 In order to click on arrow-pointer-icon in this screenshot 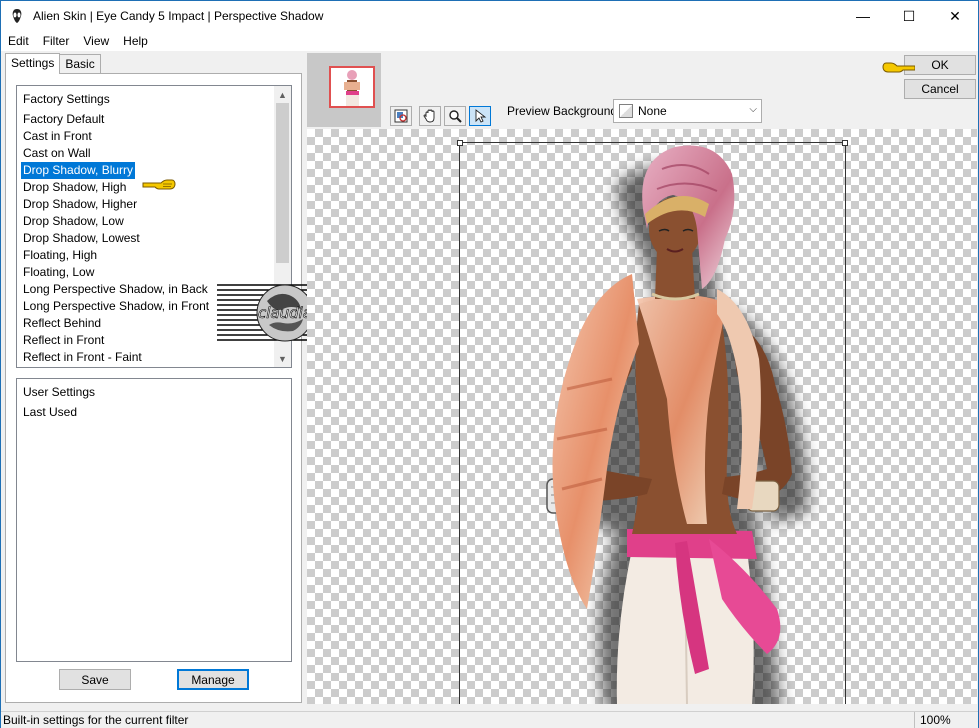, I will do `click(481, 116)`.